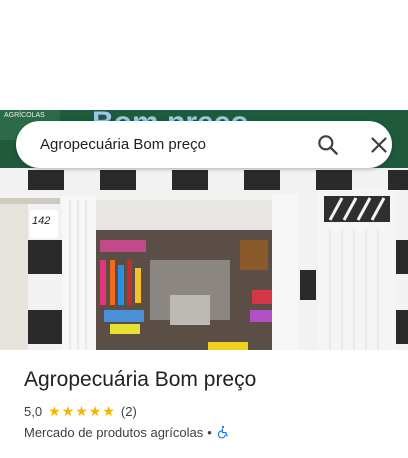  I want to click on rating-row: 5,0 ★ ★ ★ ★ ★ (2), so click(80, 411).